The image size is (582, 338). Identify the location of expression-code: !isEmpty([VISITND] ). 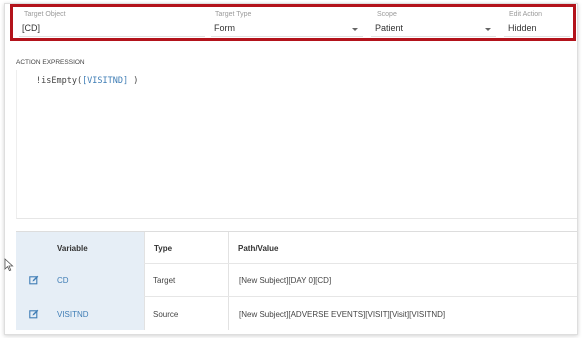
(87, 81).